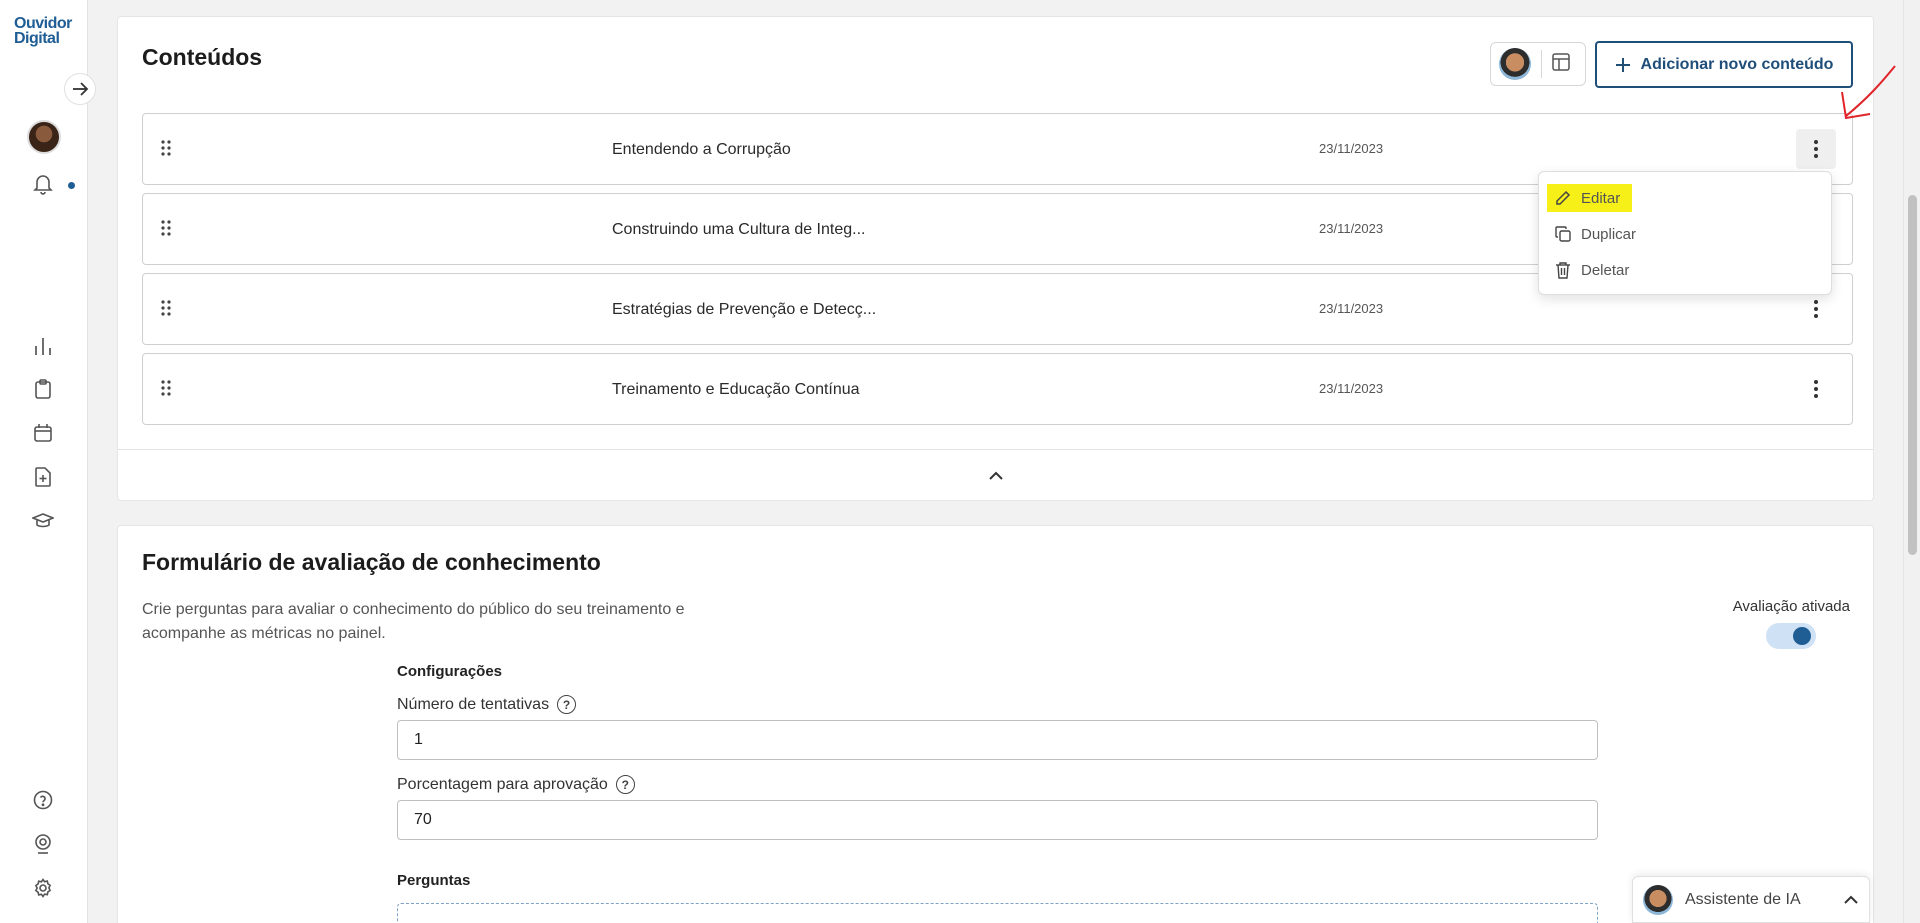  I want to click on calendar-icon, so click(43, 433).